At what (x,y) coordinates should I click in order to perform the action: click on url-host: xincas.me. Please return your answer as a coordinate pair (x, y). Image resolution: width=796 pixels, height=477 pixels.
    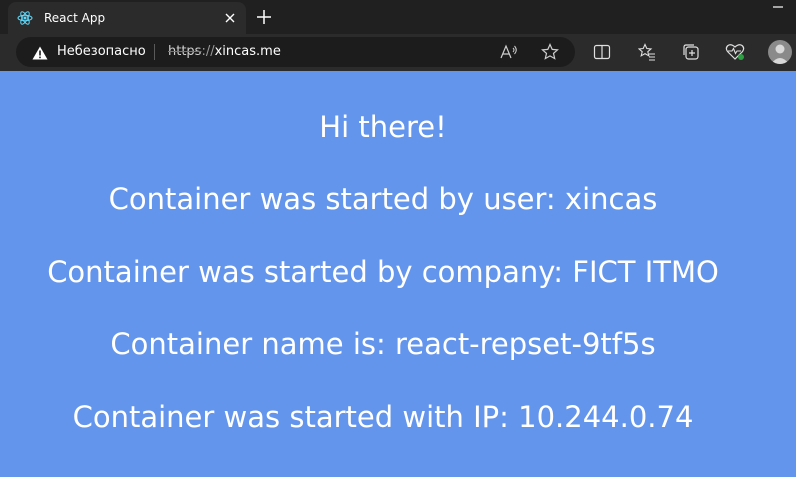
    Looking at the image, I should click on (247, 51).